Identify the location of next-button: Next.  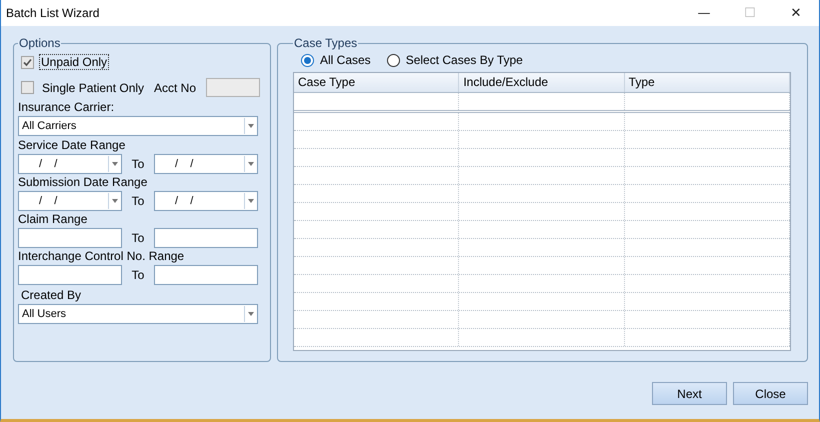
(689, 393).